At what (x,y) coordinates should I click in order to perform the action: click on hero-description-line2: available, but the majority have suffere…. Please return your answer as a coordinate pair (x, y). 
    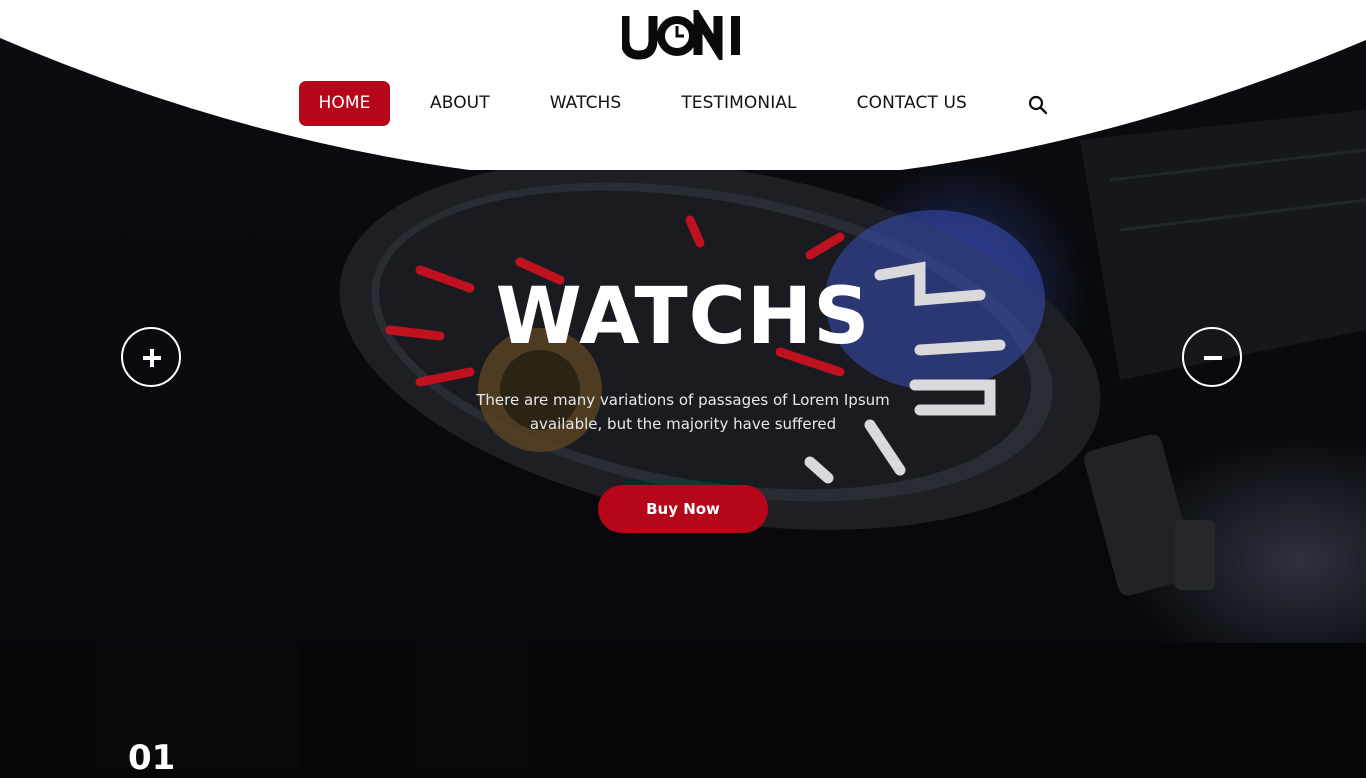
    Looking at the image, I should click on (683, 424).